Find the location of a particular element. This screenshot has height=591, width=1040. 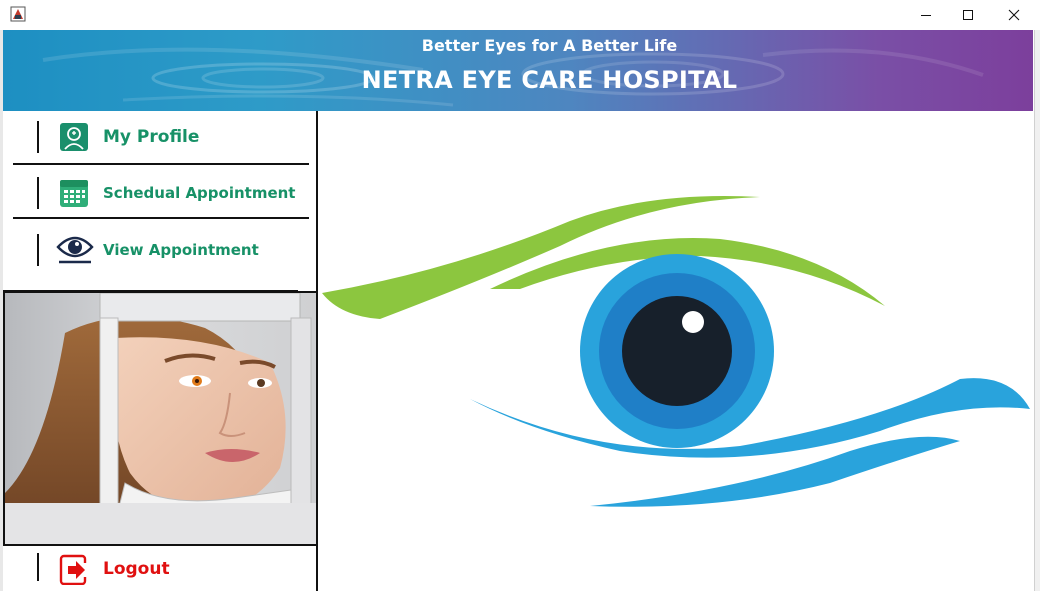

sidebar-item-my-profile: My Profile is located at coordinates (159, 138).